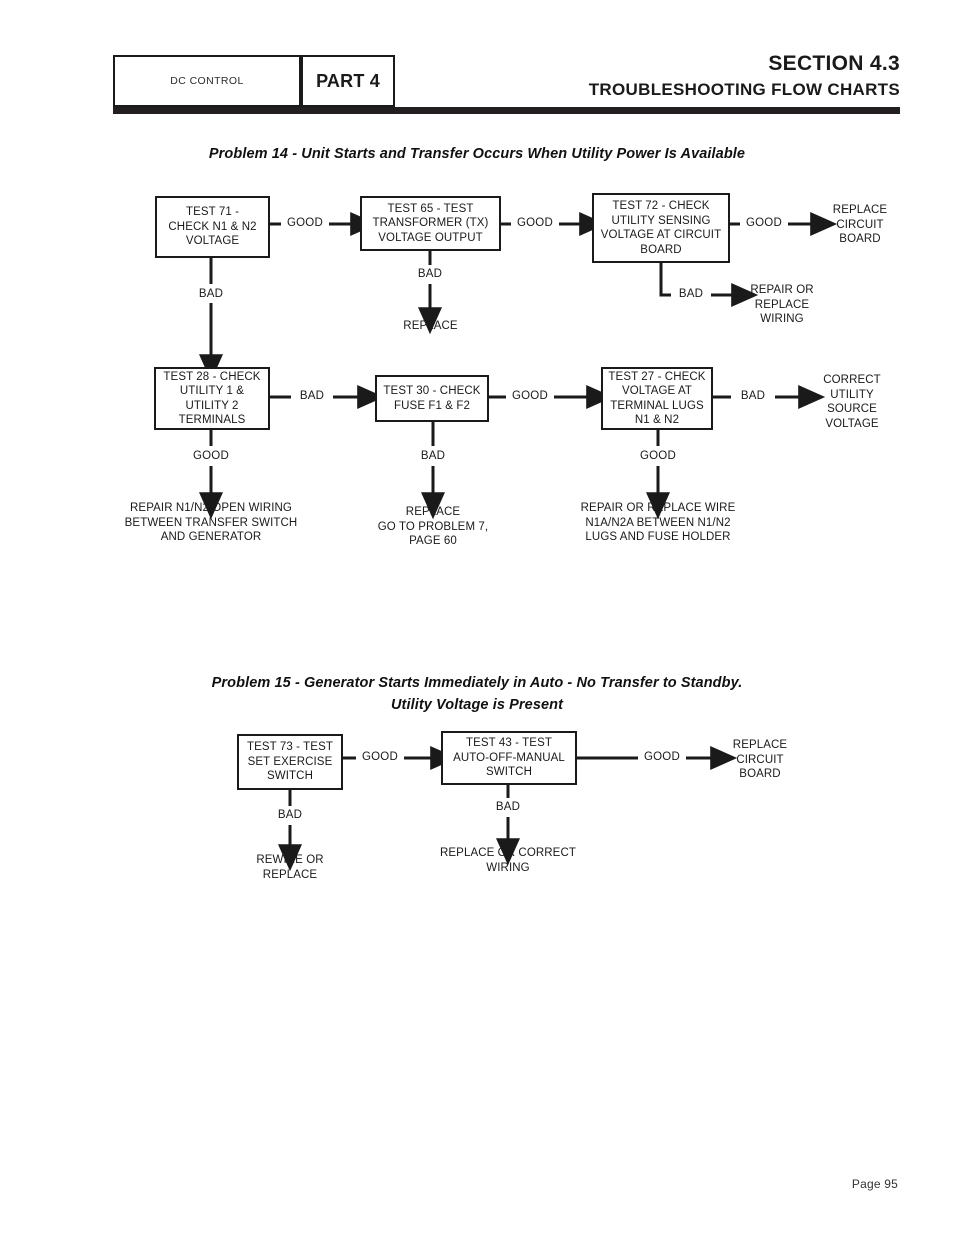 The height and width of the screenshot is (1235, 954). What do you see at coordinates (744, 89) in the screenshot?
I see `section-subtitle: TROUBLESHOOTING FLOW CHARTS` at bounding box center [744, 89].